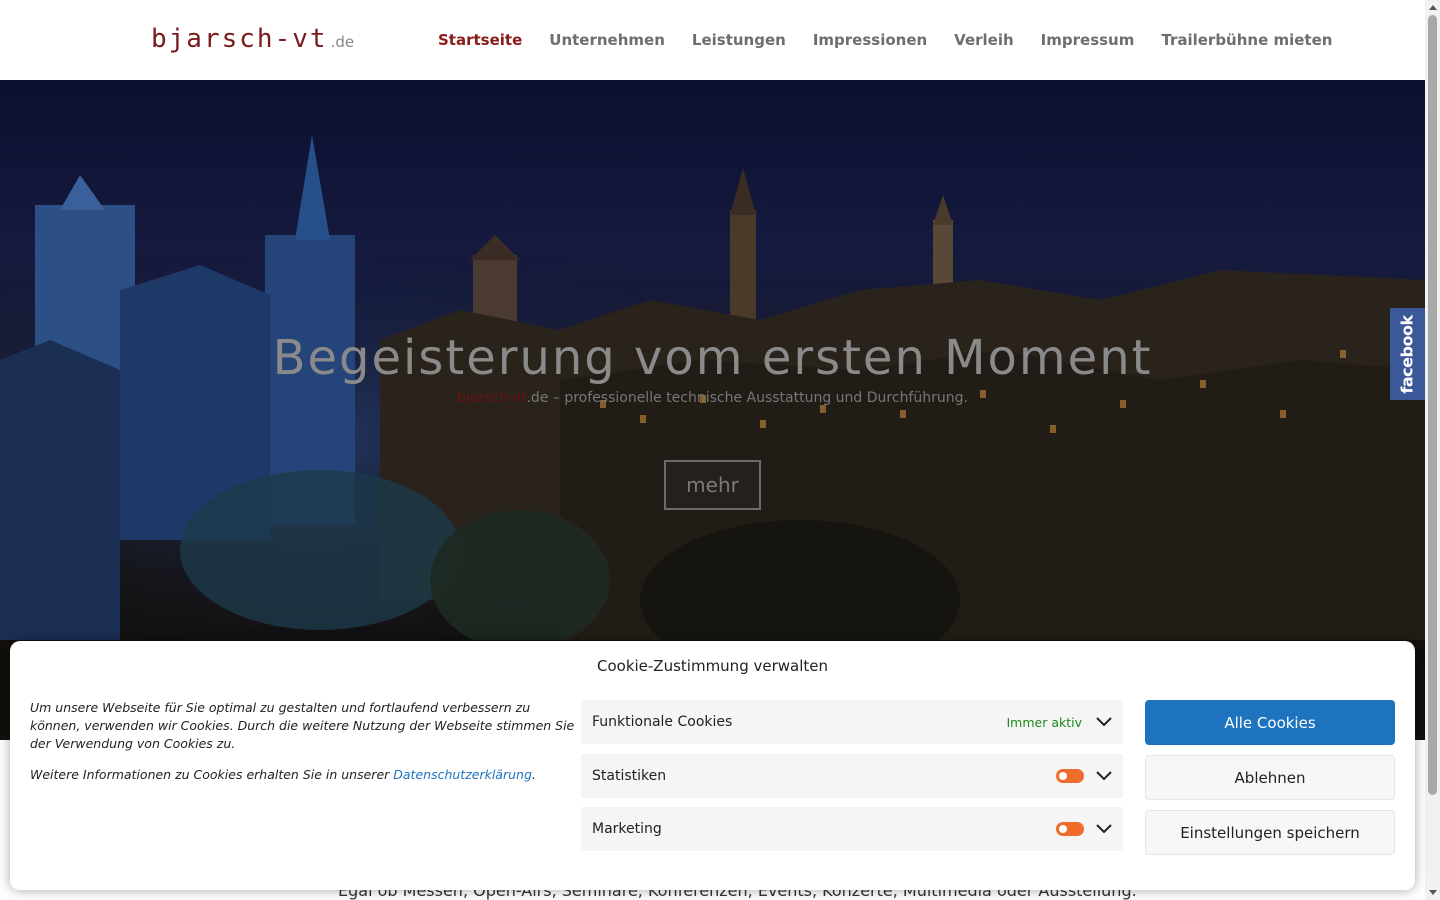 The image size is (1440, 900). Describe the element at coordinates (533, 774) in the screenshot. I see `cookie-more-suffix: .` at that location.